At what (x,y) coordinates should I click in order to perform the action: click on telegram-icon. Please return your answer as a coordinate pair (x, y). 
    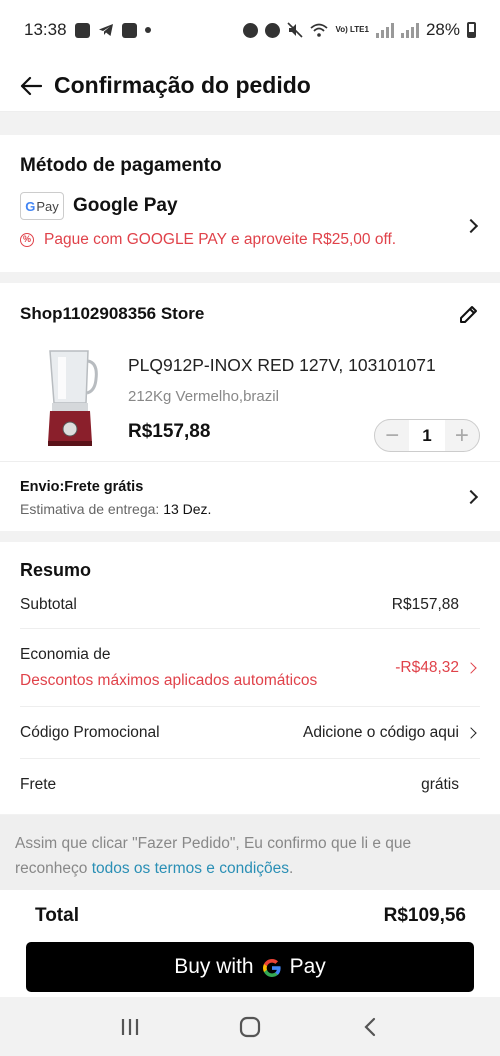
    Looking at the image, I should click on (105, 30).